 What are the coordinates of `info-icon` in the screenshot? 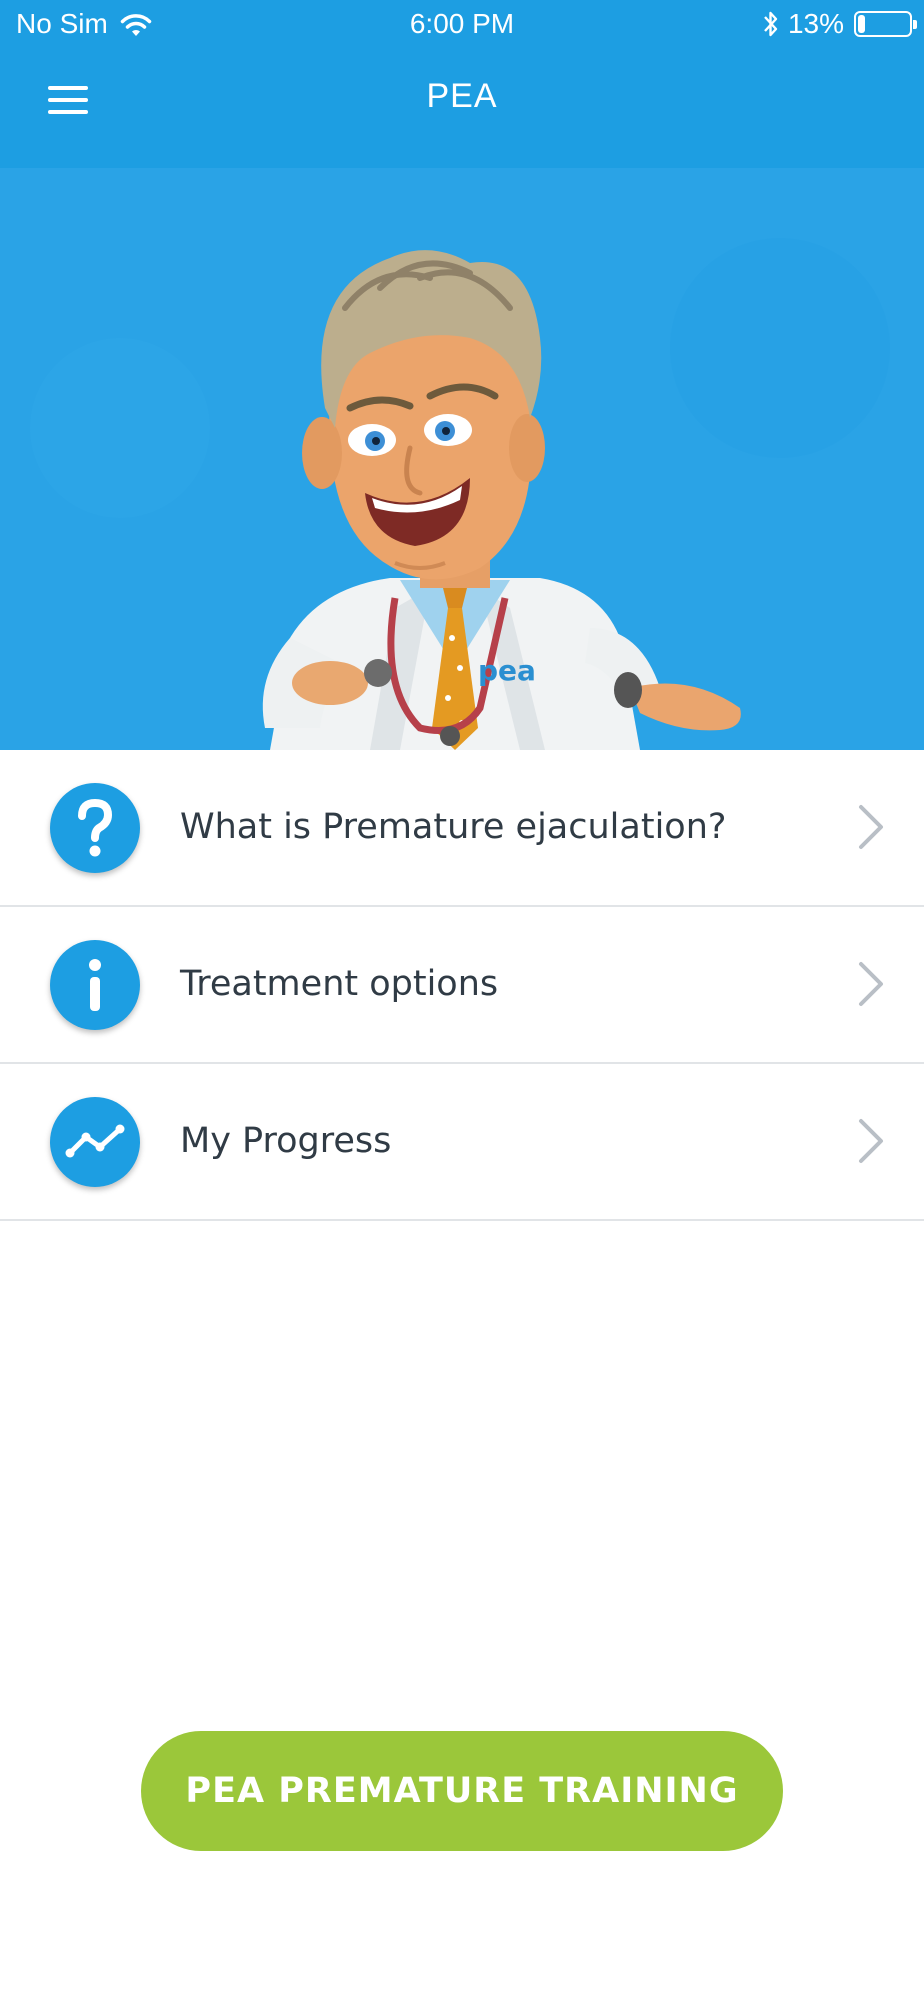 It's located at (95, 985).